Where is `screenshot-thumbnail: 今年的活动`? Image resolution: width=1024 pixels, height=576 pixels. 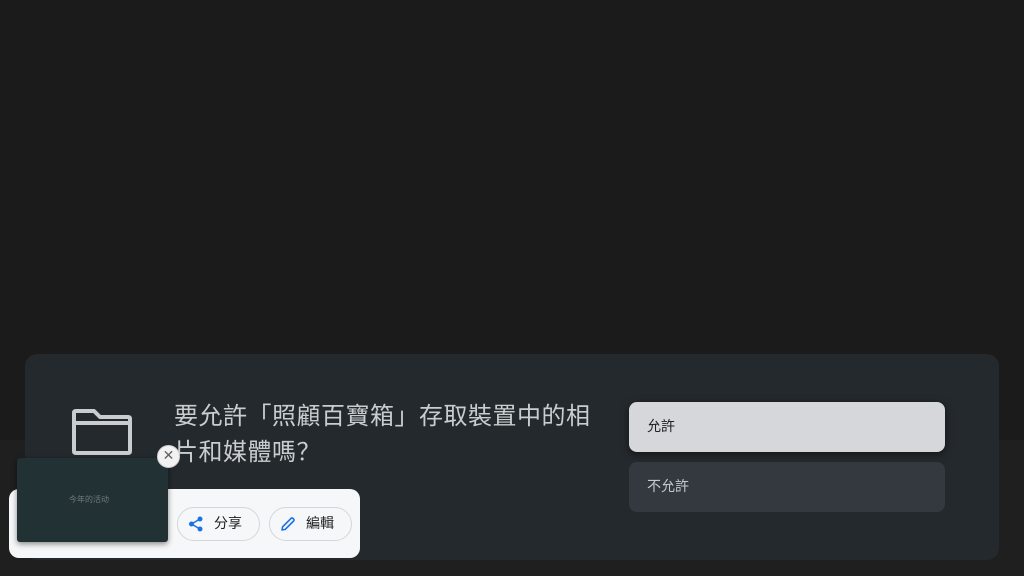
screenshot-thumbnail: 今年的活动 is located at coordinates (92, 500).